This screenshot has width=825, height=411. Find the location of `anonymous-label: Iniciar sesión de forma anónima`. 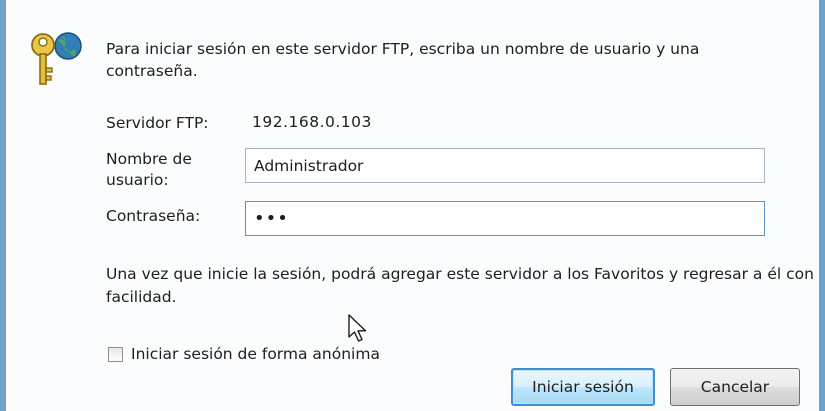

anonymous-label: Iniciar sesión de forma anónima is located at coordinates (255, 354).